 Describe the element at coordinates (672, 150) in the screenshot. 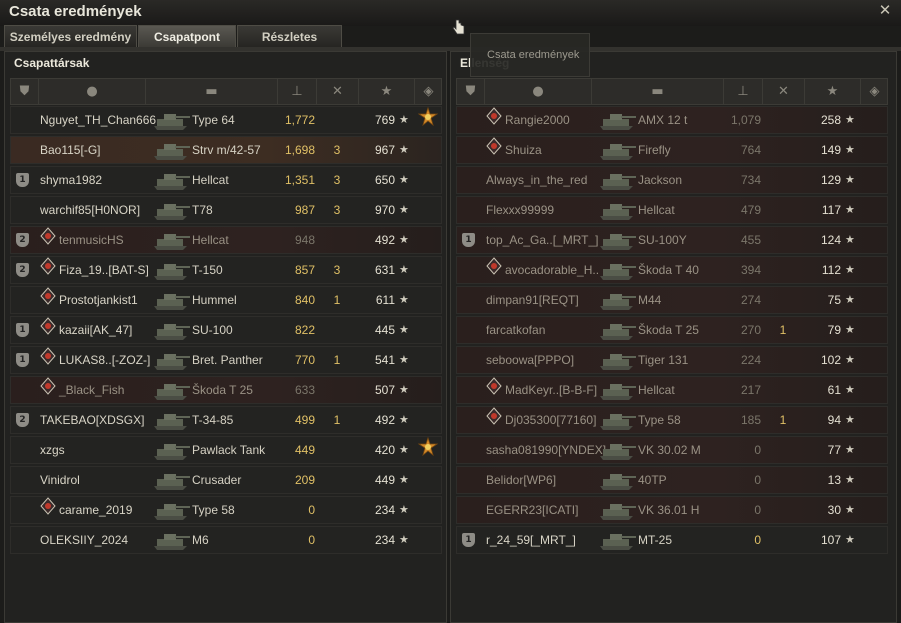

I see `table-row: Shuiza Firefly 764 149 ★` at that location.